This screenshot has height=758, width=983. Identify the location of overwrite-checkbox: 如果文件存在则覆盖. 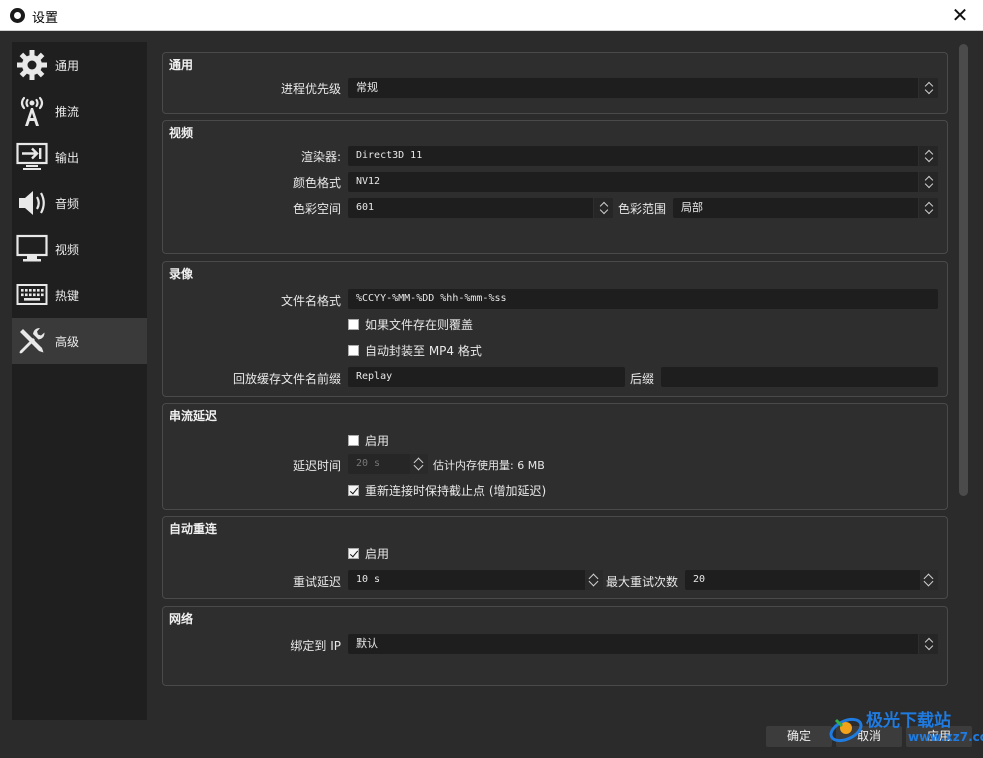
(410, 324).